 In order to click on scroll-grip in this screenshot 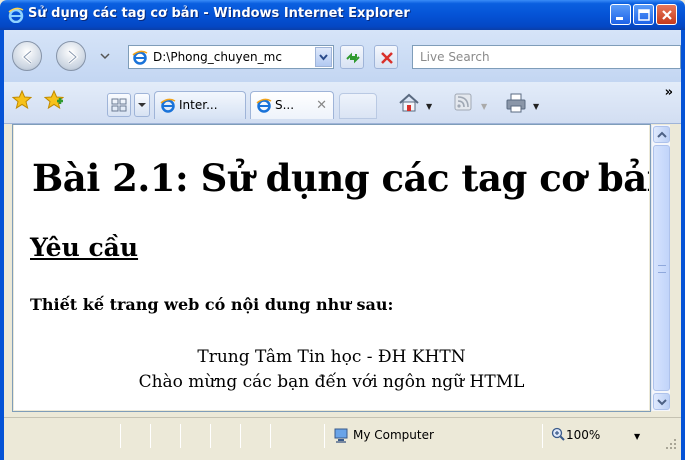, I will do `click(662, 269)`.